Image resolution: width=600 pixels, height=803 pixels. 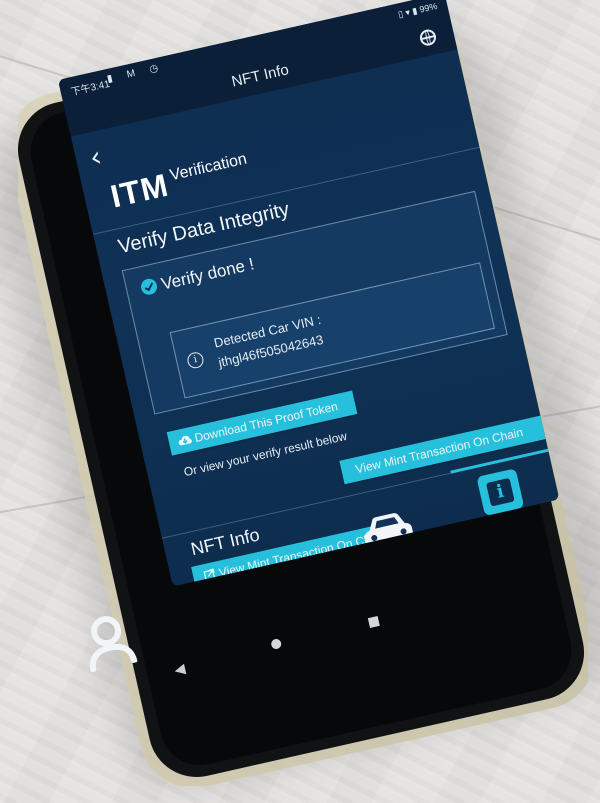 I want to click on brand-logo: ITMVerification, so click(x=179, y=182).